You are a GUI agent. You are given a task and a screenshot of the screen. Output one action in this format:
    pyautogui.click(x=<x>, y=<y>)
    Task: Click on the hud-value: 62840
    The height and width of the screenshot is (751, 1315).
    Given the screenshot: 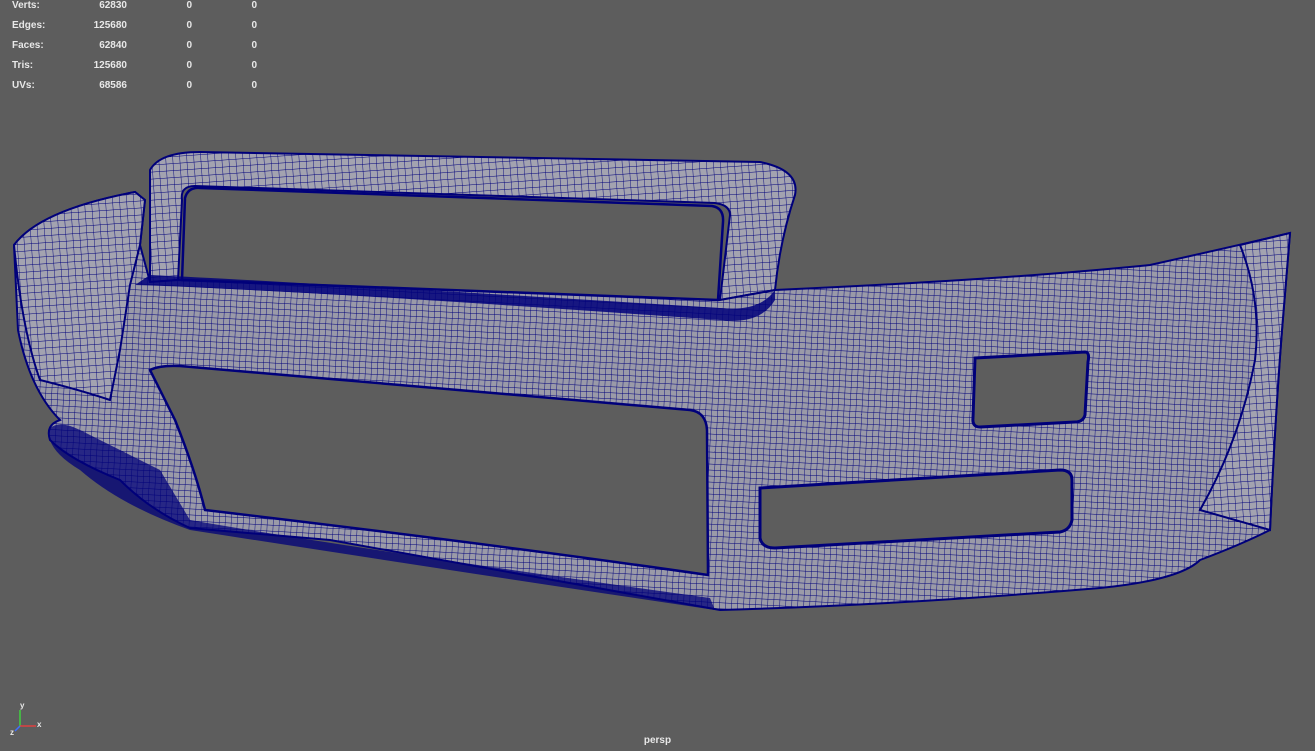 What is the action you would take?
    pyautogui.click(x=113, y=45)
    